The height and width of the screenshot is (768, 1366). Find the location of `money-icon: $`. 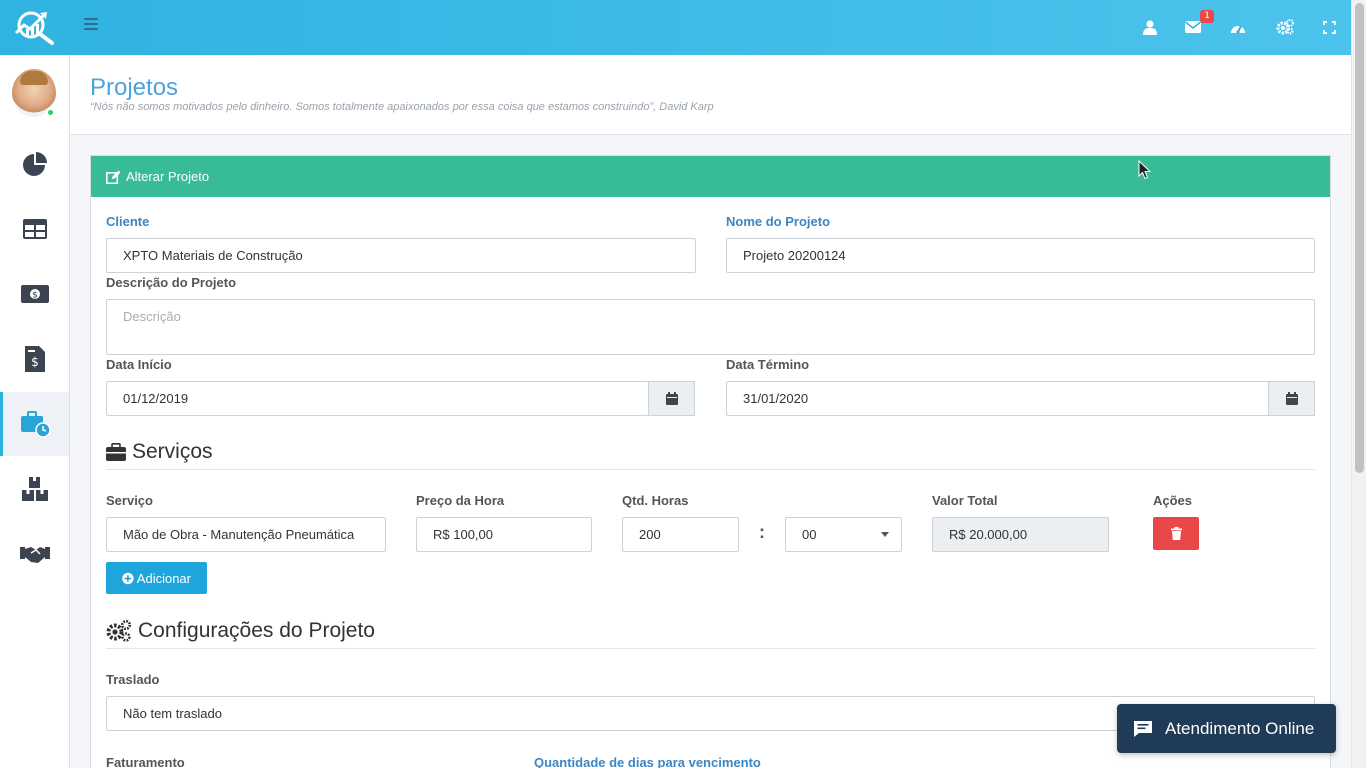

money-icon: $ is located at coordinates (34, 294).